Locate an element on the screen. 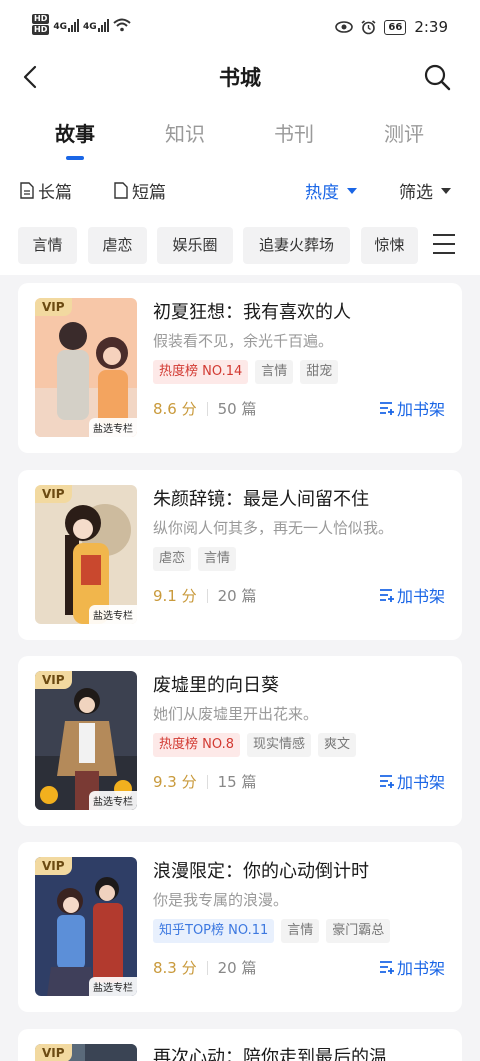 The image size is (480, 1061). book-score: 9.1 分 is located at coordinates (175, 596).